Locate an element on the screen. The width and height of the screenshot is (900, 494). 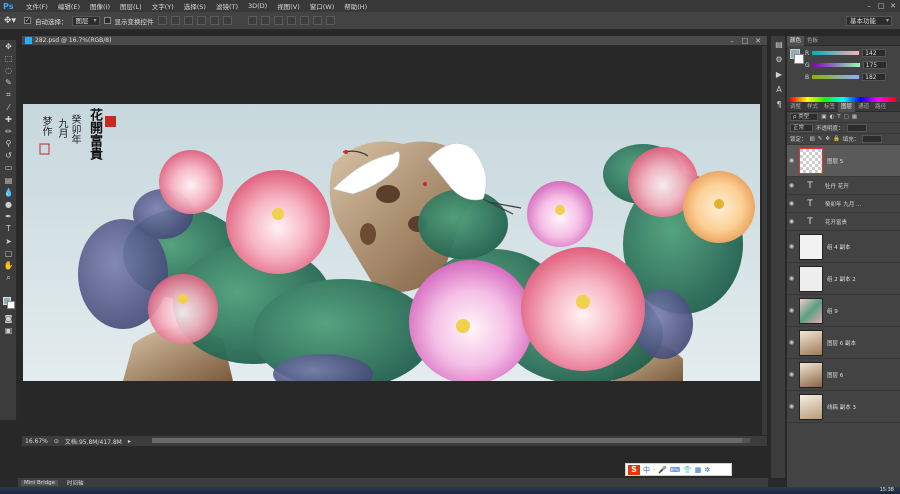
vertical-scrollbar is located at coordinates (764, 240).